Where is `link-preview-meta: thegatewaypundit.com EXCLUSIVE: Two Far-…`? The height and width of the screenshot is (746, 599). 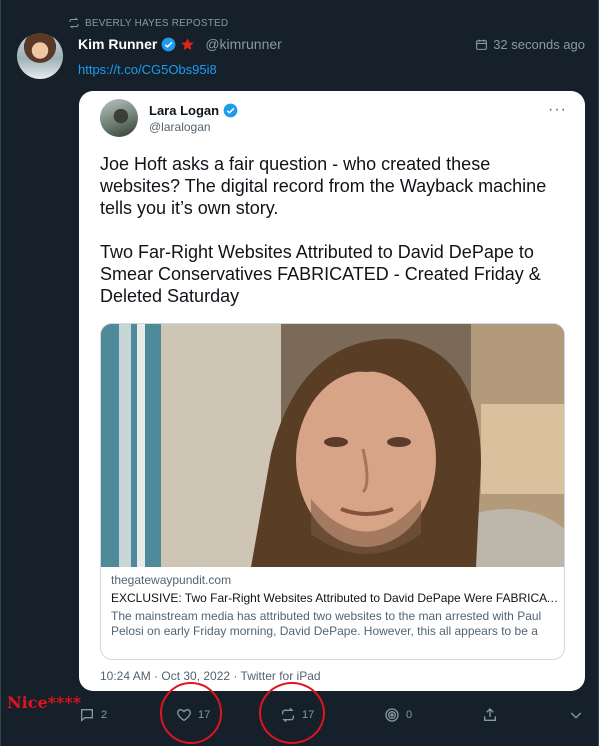 link-preview-meta: thegatewaypundit.com EXCLUSIVE: Two Far-… is located at coordinates (335, 607).